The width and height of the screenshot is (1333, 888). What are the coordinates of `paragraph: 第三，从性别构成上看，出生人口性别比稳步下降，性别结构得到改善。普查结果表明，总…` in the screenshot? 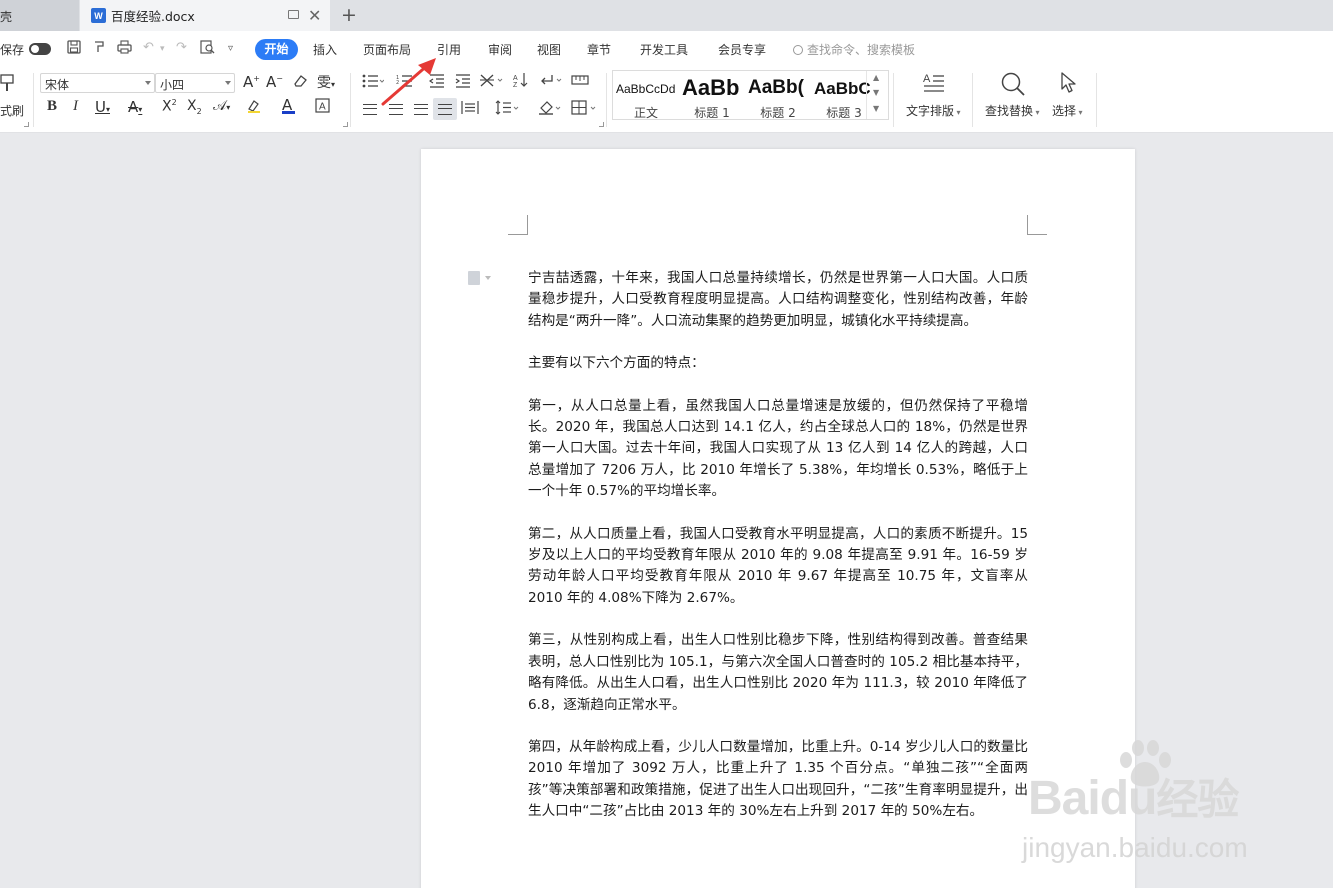 It's located at (778, 672).